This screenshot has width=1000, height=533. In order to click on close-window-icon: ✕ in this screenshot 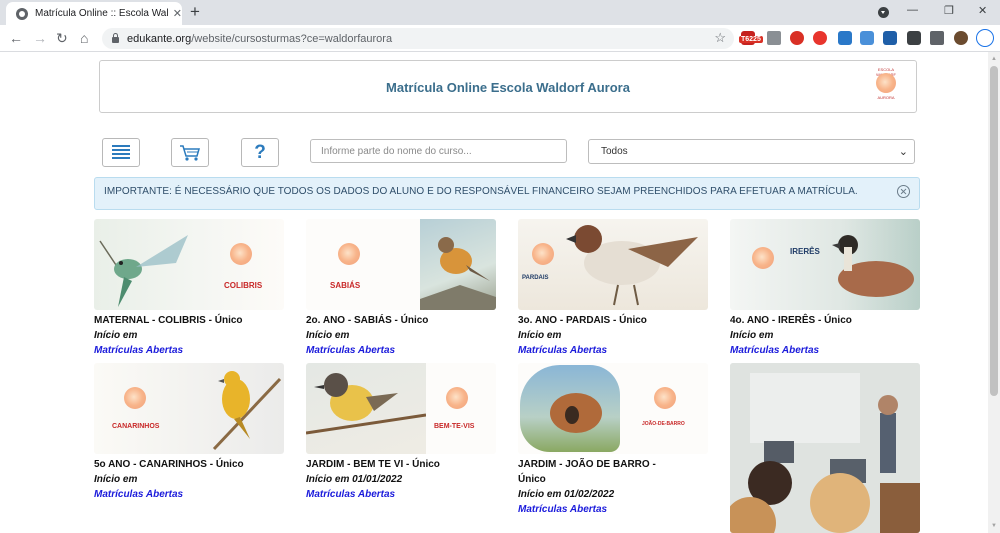, I will do `click(982, 10)`.